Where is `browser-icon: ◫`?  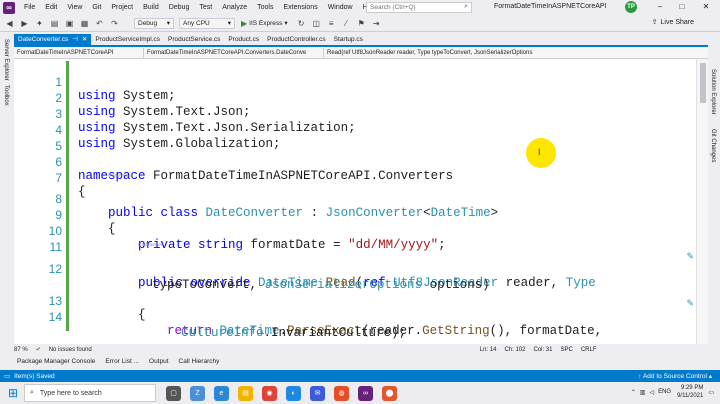
browser-icon: ◫ is located at coordinates (316, 23).